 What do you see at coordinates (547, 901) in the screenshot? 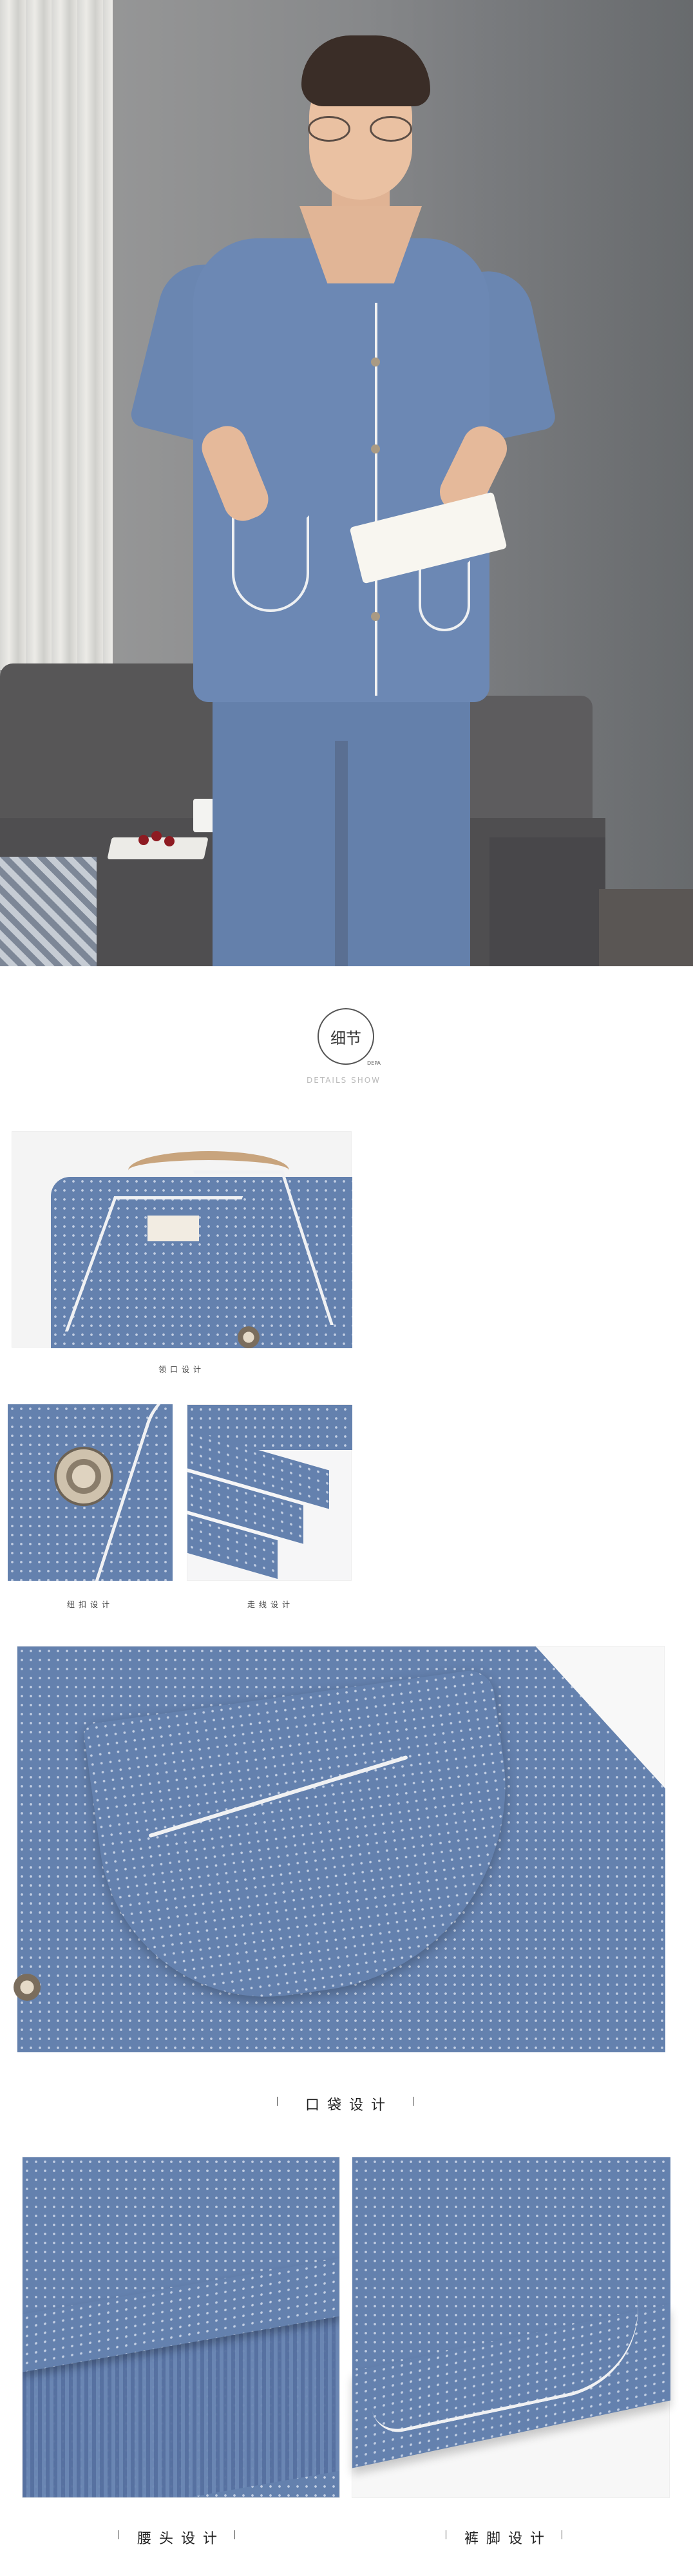
I see `sofa-side` at bounding box center [547, 901].